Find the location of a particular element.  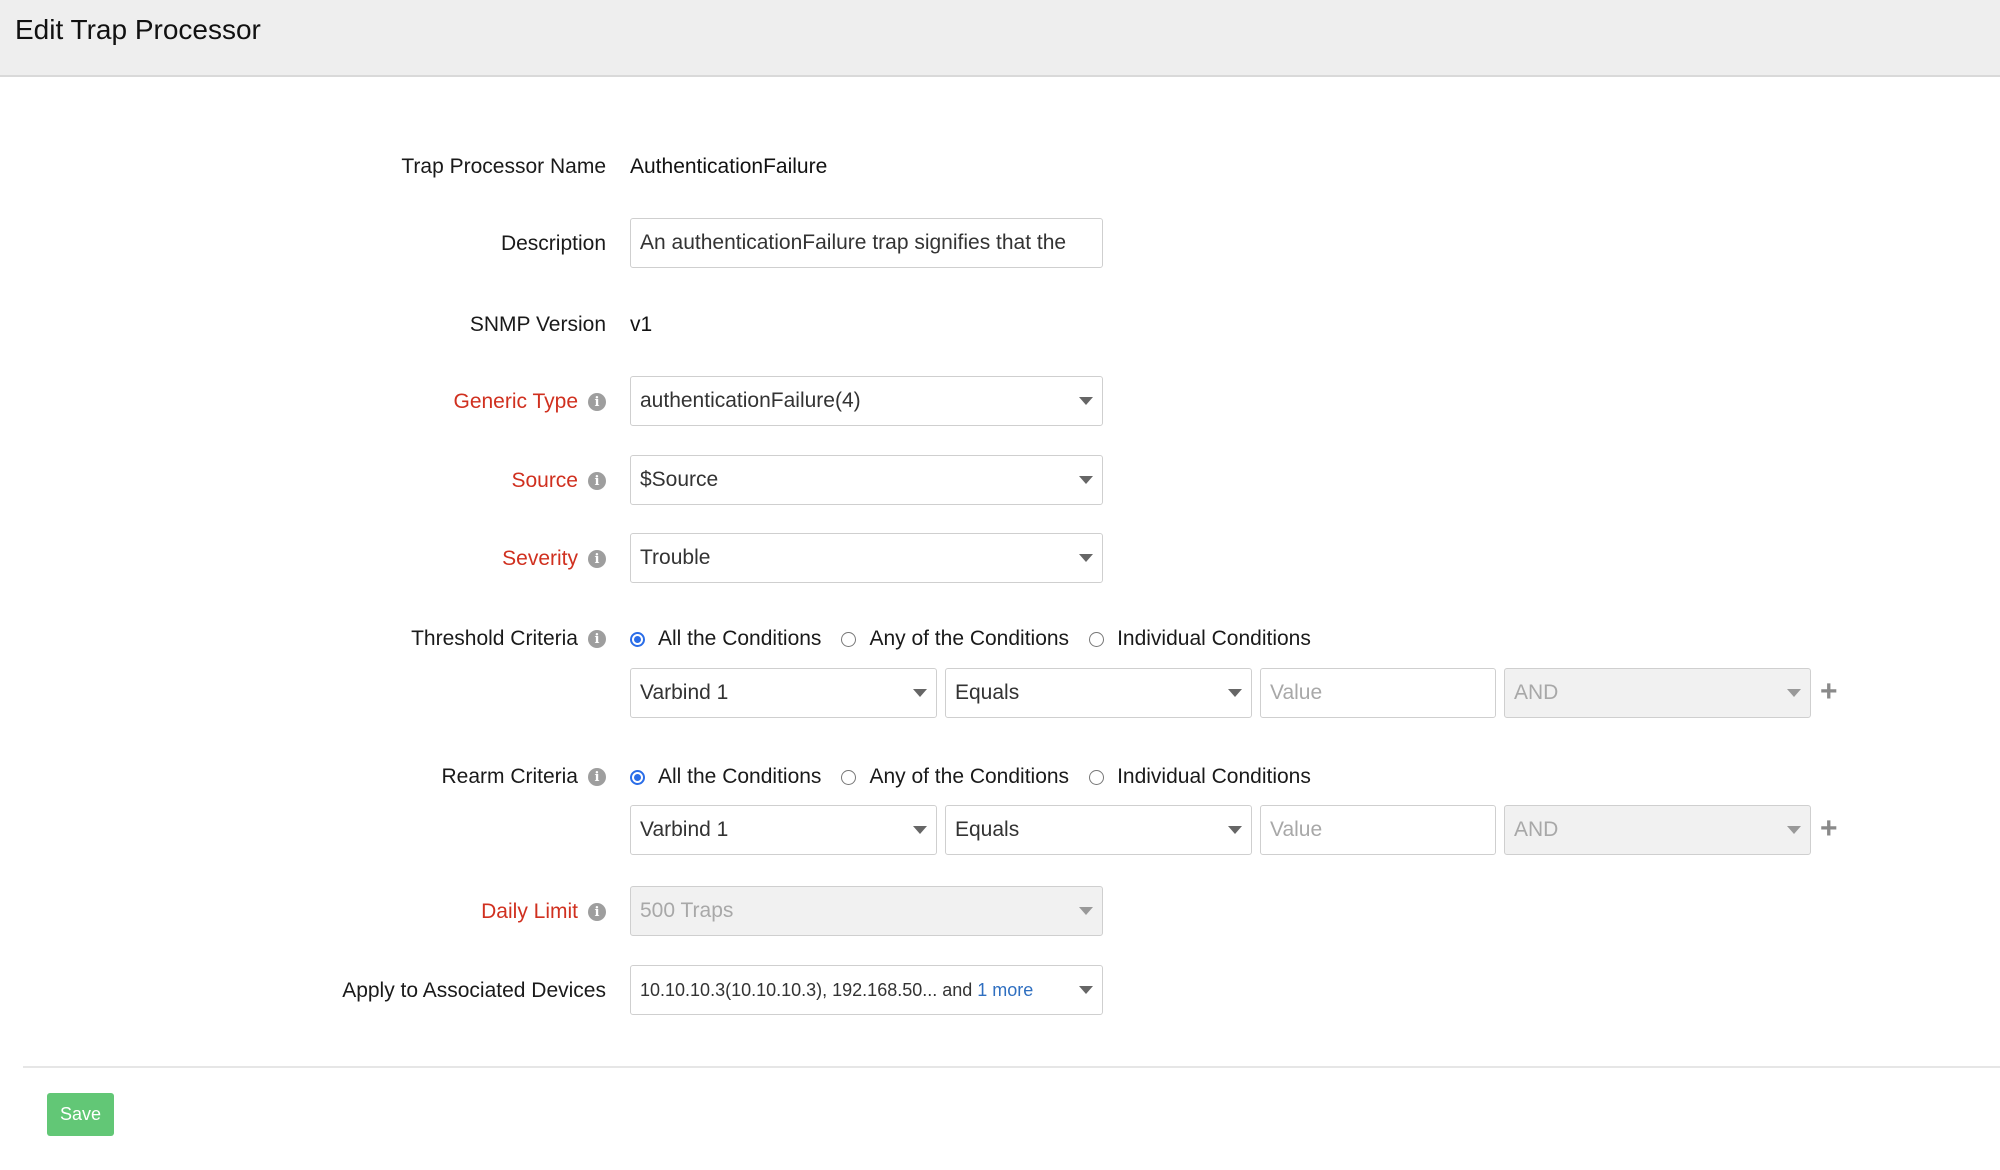

rearm-radio-any: Any of the Conditions is located at coordinates (955, 777).